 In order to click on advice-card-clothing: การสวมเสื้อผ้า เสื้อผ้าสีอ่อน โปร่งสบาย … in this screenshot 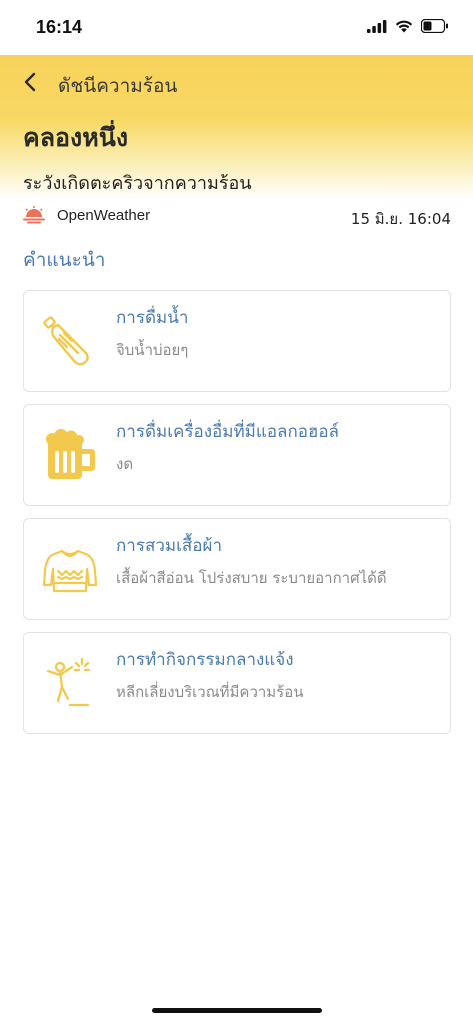, I will do `click(237, 569)`.